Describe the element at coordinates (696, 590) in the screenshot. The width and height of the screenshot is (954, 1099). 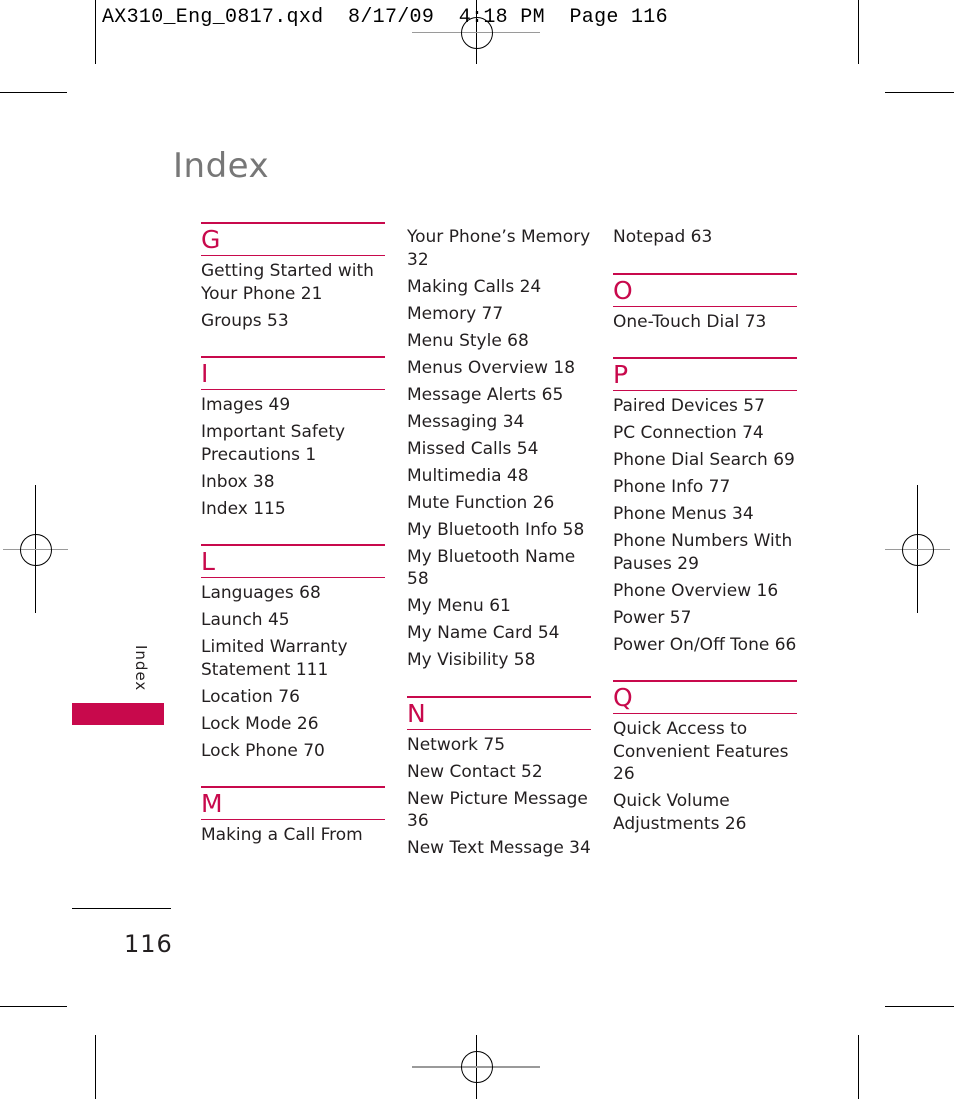
I see `index-entry: Phone Overview 16` at that location.